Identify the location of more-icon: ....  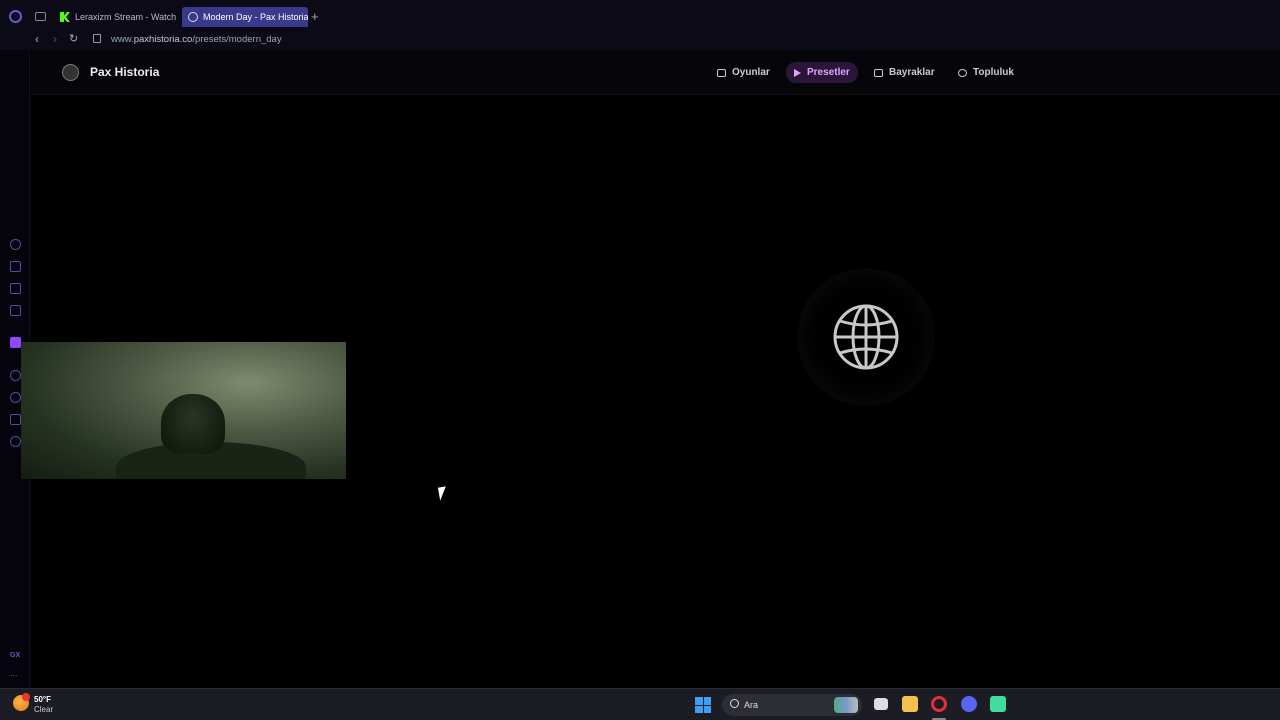
(14, 673).